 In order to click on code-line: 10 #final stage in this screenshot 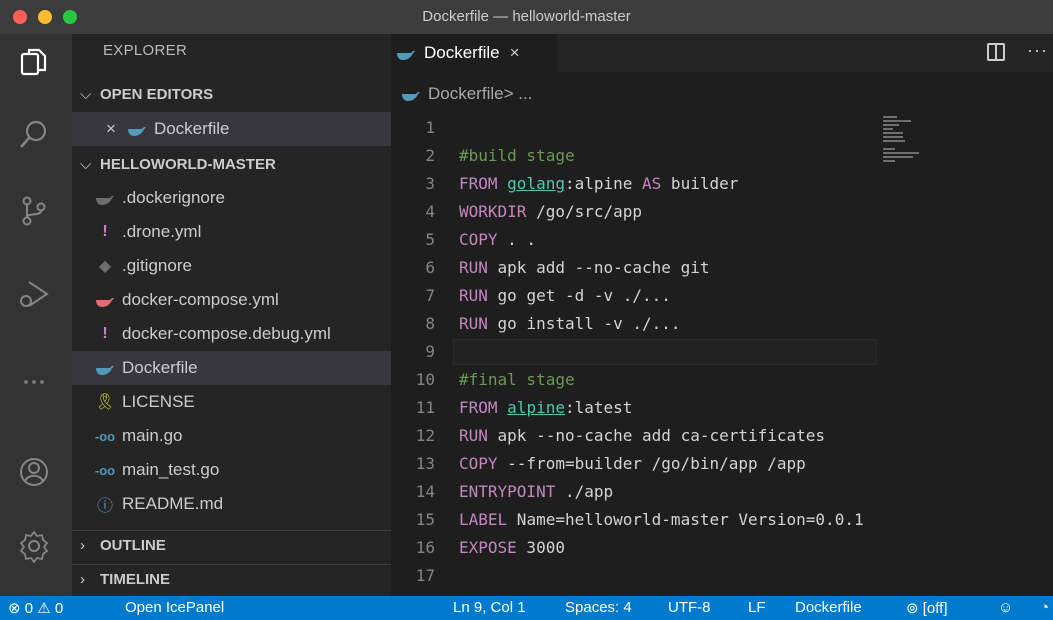, I will do `click(722, 380)`.